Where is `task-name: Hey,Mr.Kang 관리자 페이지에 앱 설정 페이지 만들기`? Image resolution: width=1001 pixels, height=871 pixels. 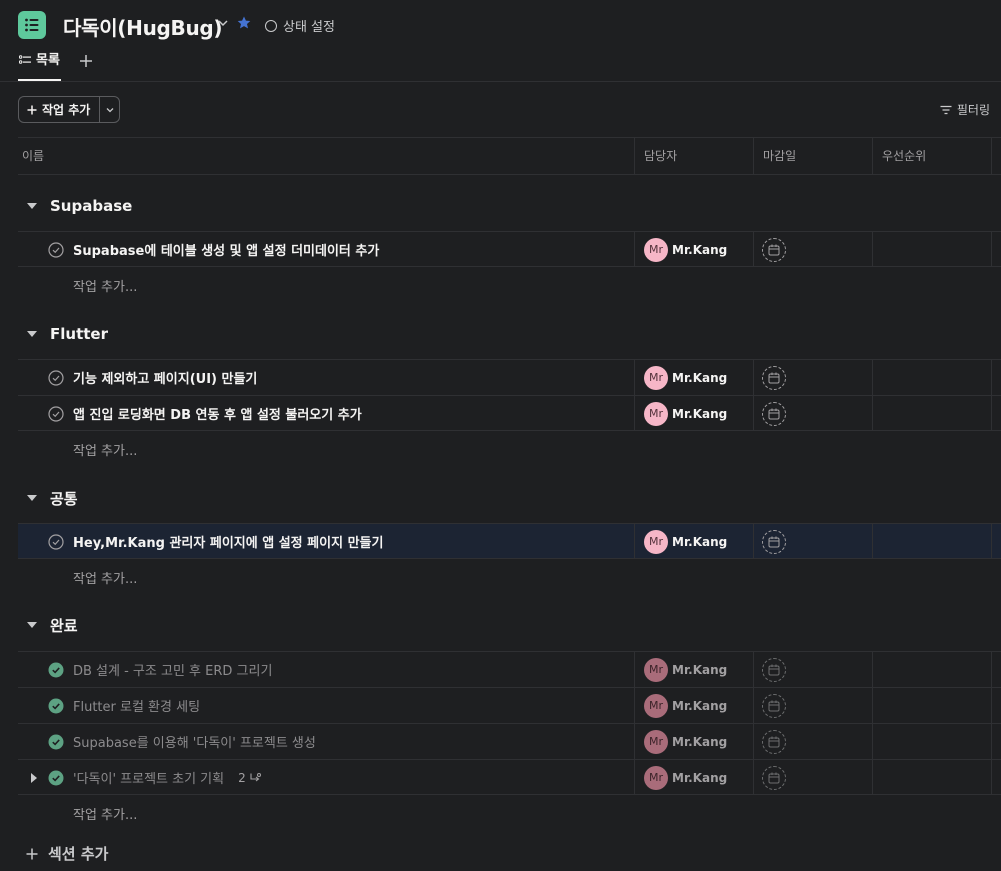 task-name: Hey,Mr.Kang 관리자 페이지에 앱 설정 페이지 만들기 is located at coordinates (228, 541).